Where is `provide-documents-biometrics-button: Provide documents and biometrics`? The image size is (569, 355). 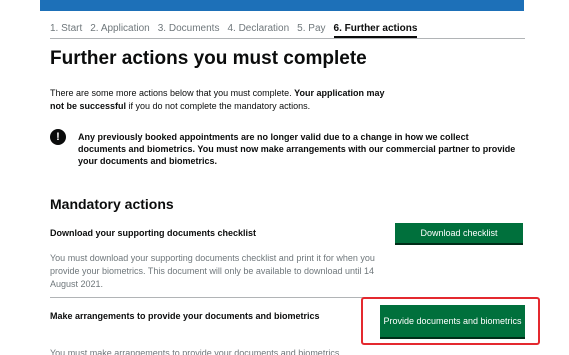 provide-documents-biometrics-button: Provide documents and biometrics is located at coordinates (452, 321).